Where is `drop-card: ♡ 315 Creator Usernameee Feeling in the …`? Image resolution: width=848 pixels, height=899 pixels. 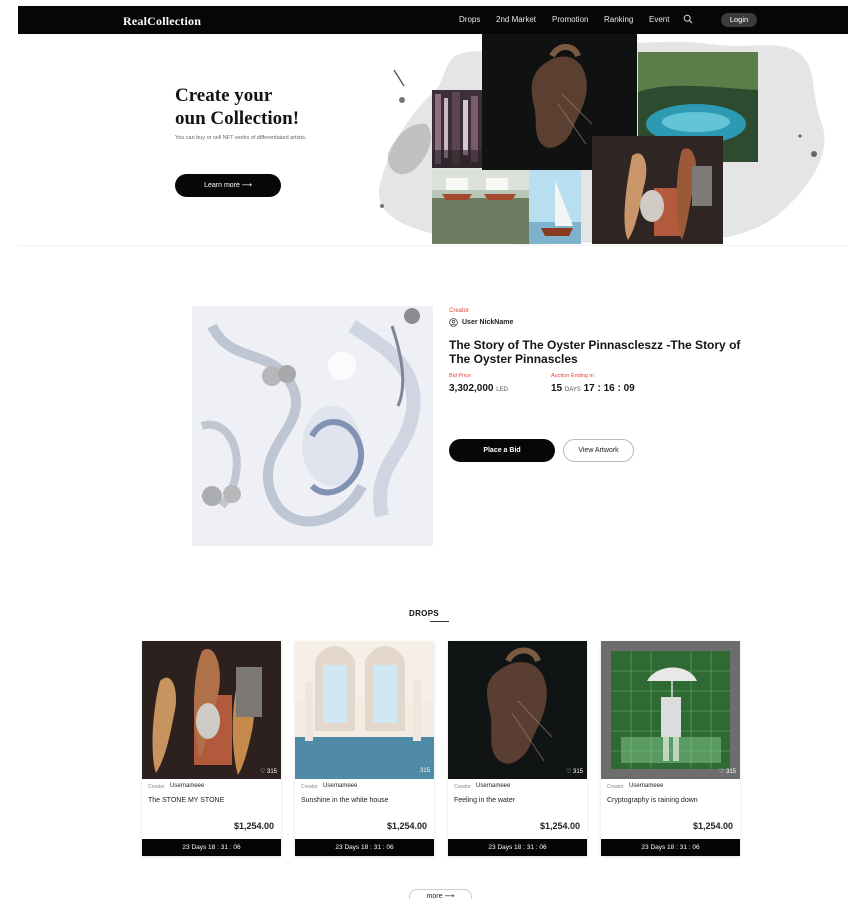
drop-card: ♡ 315 Creator Usernameee Feeling in the … is located at coordinates (517, 748).